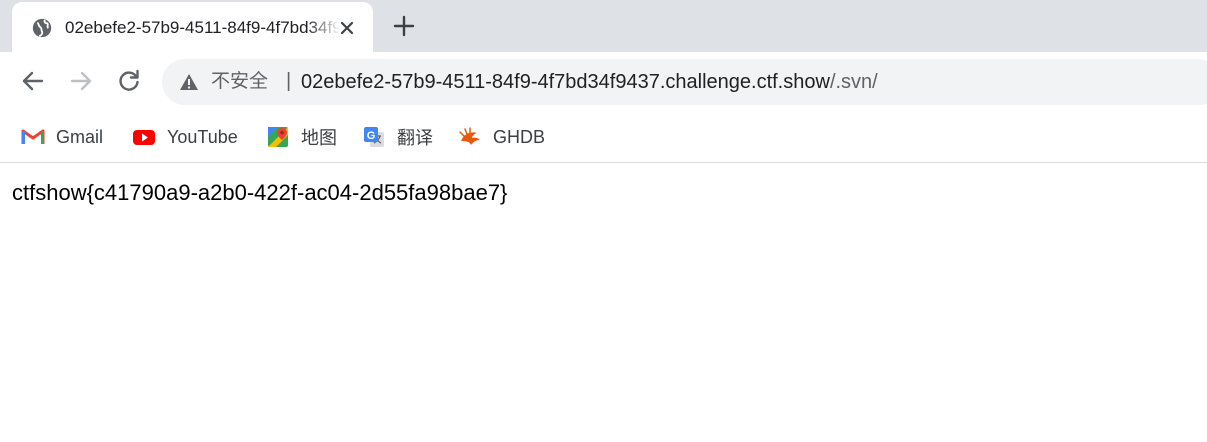 The image size is (1207, 442). What do you see at coordinates (404, 26) in the screenshot?
I see `plus-icon` at bounding box center [404, 26].